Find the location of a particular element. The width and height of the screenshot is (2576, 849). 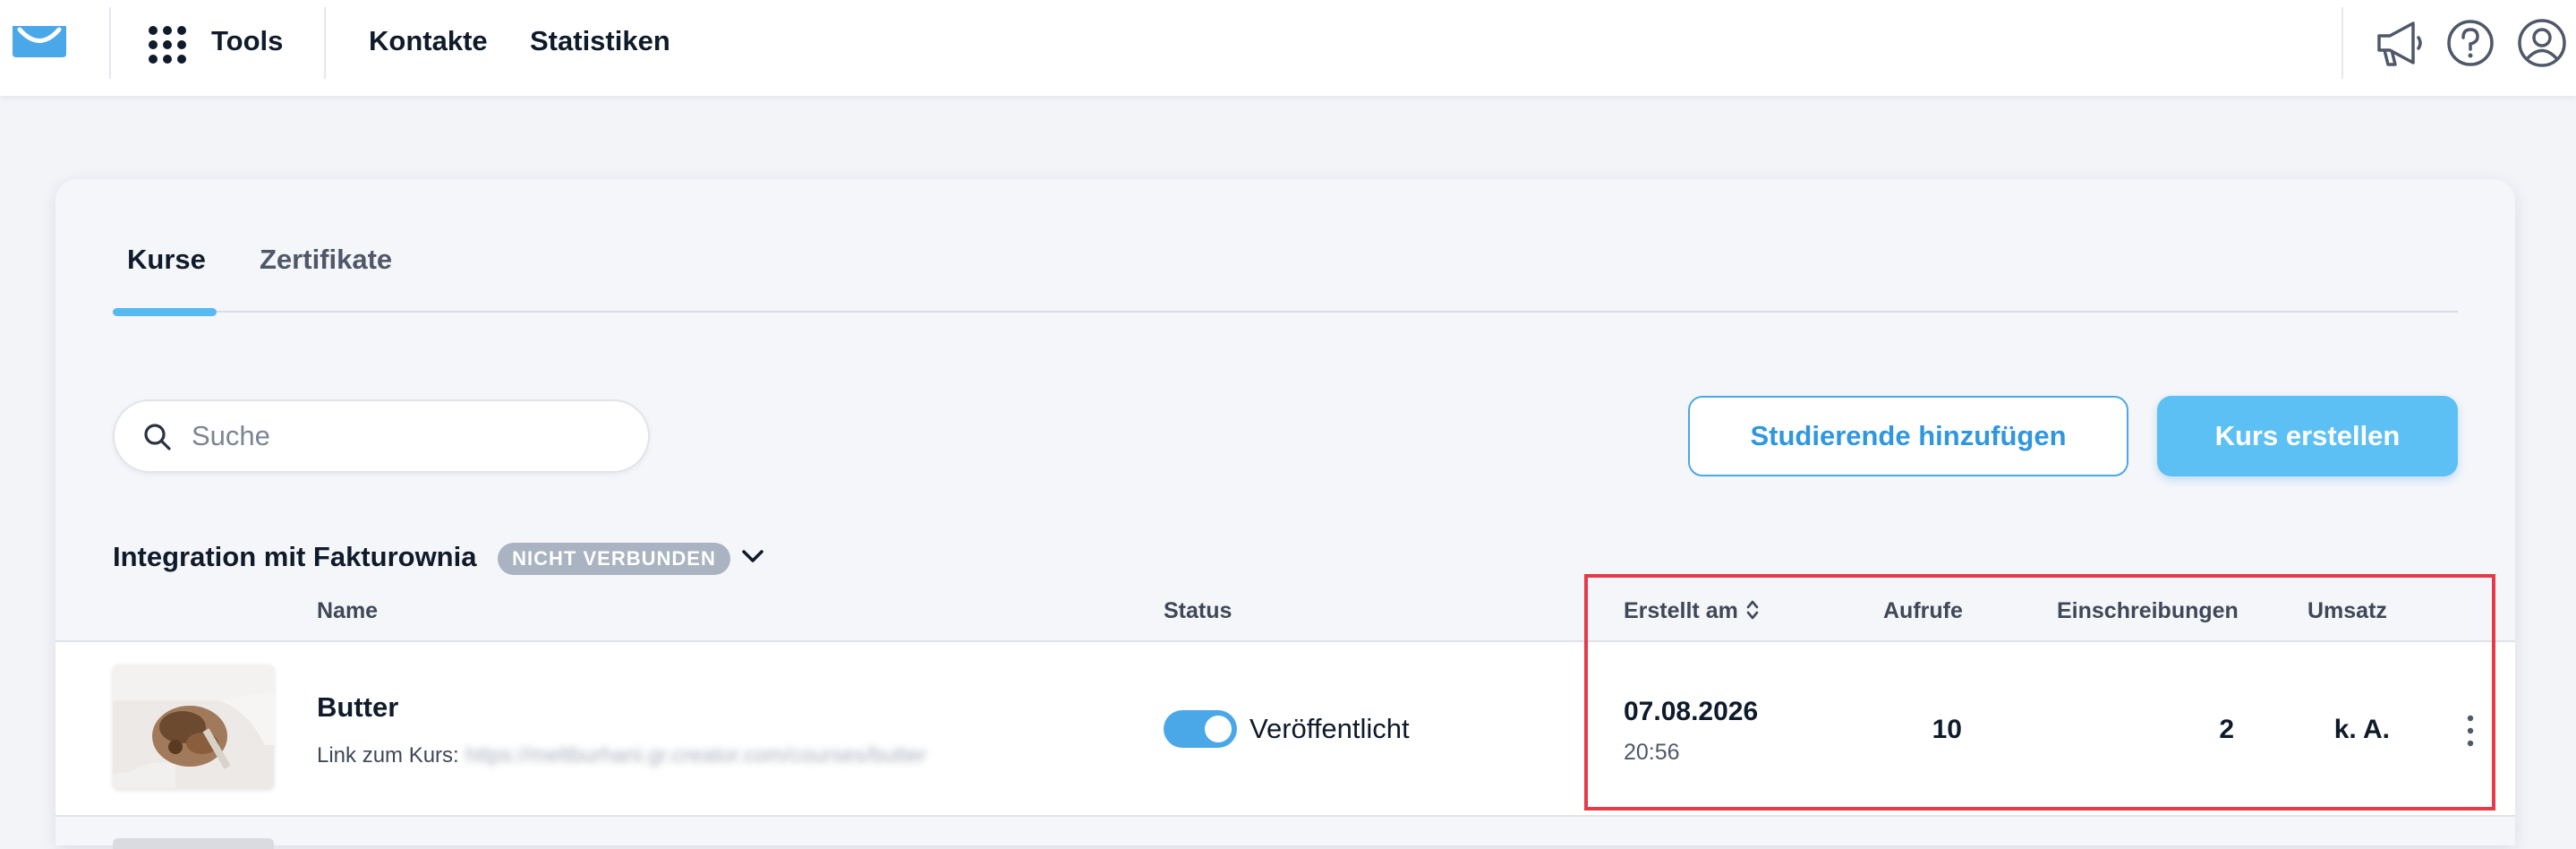

course-image is located at coordinates (193, 726).